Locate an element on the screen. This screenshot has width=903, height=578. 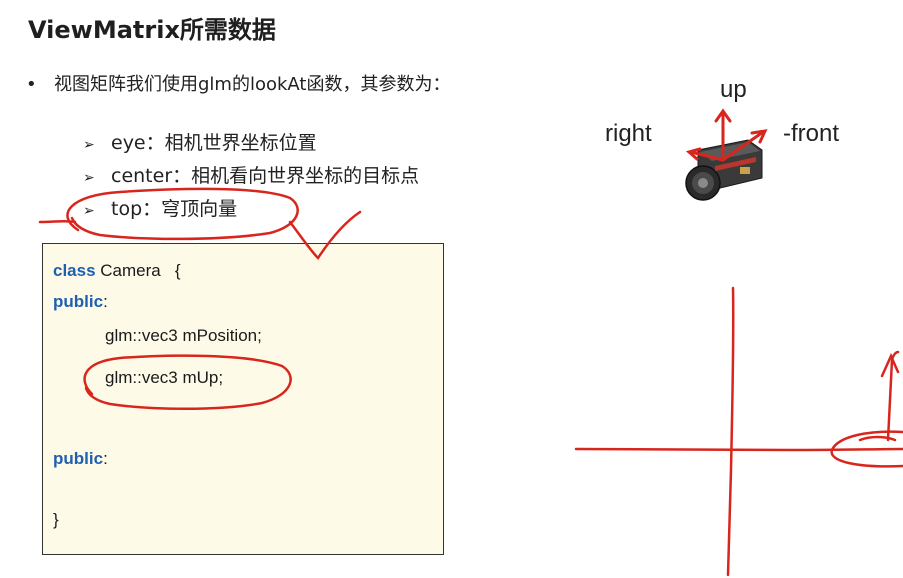
code-line-public: public: is located at coordinates (80, 302).